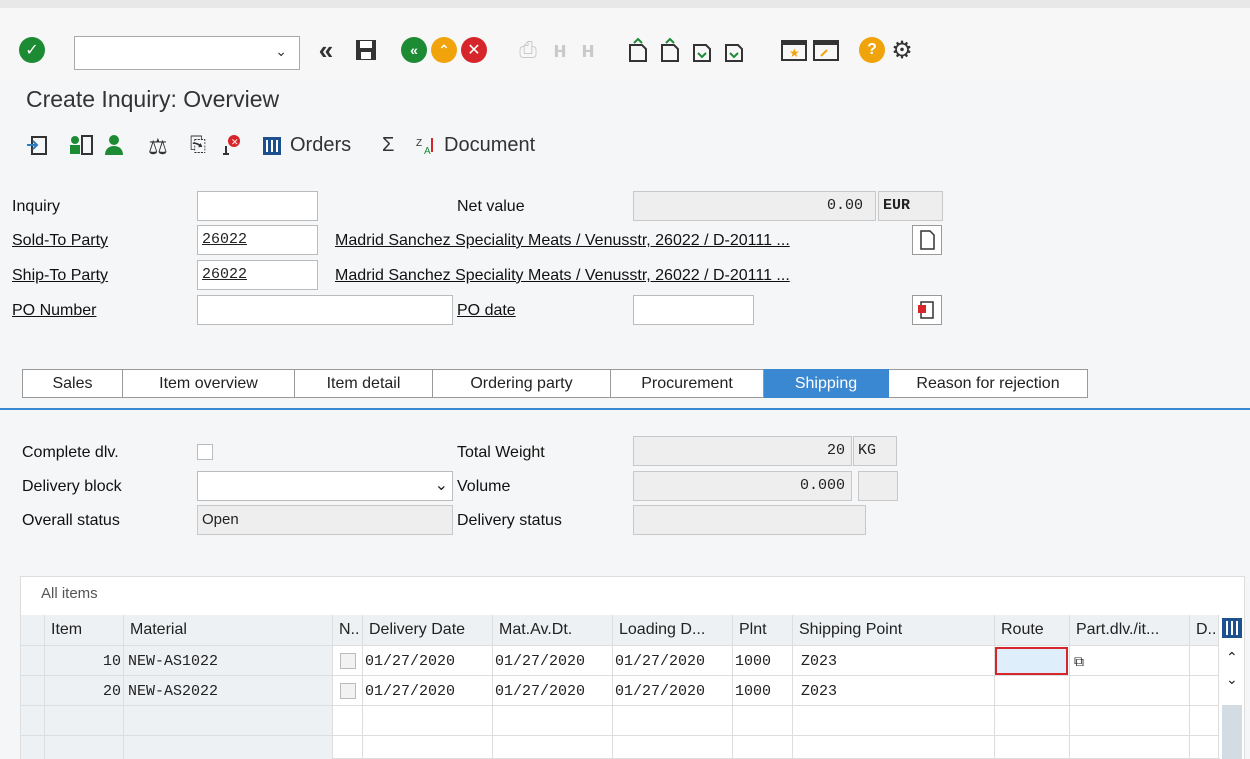 The height and width of the screenshot is (759, 1250). I want to click on column-header-shipping-point: Shipping Point, so click(894, 630).